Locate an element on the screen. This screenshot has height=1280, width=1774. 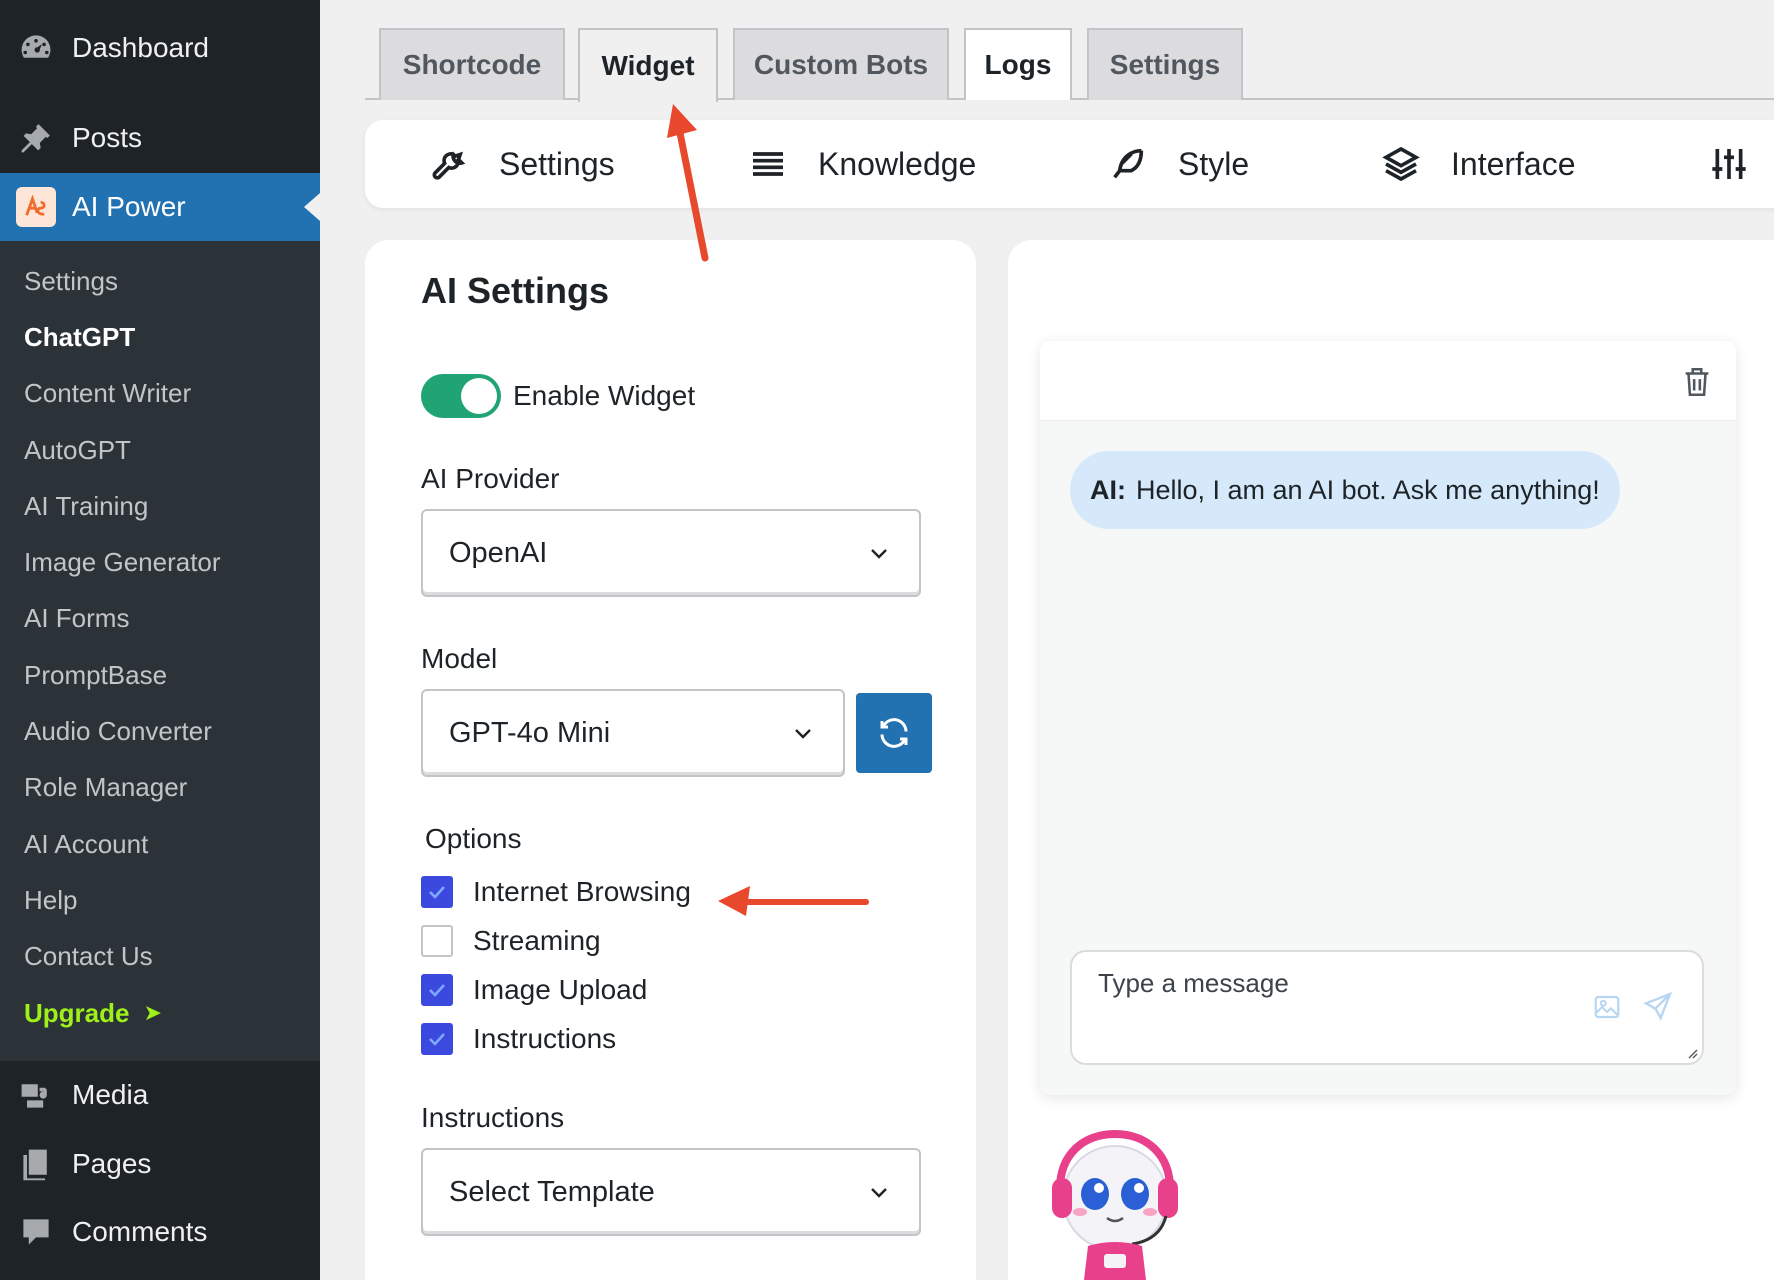
tab-logs: Logs is located at coordinates (1018, 64).